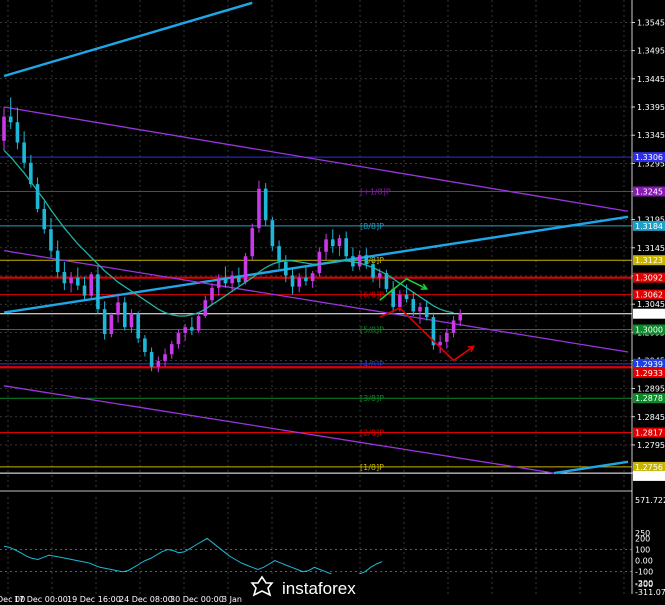 Image resolution: width=665 pixels, height=605 pixels. I want to click on level-price-label: 1.3028, so click(649, 314).